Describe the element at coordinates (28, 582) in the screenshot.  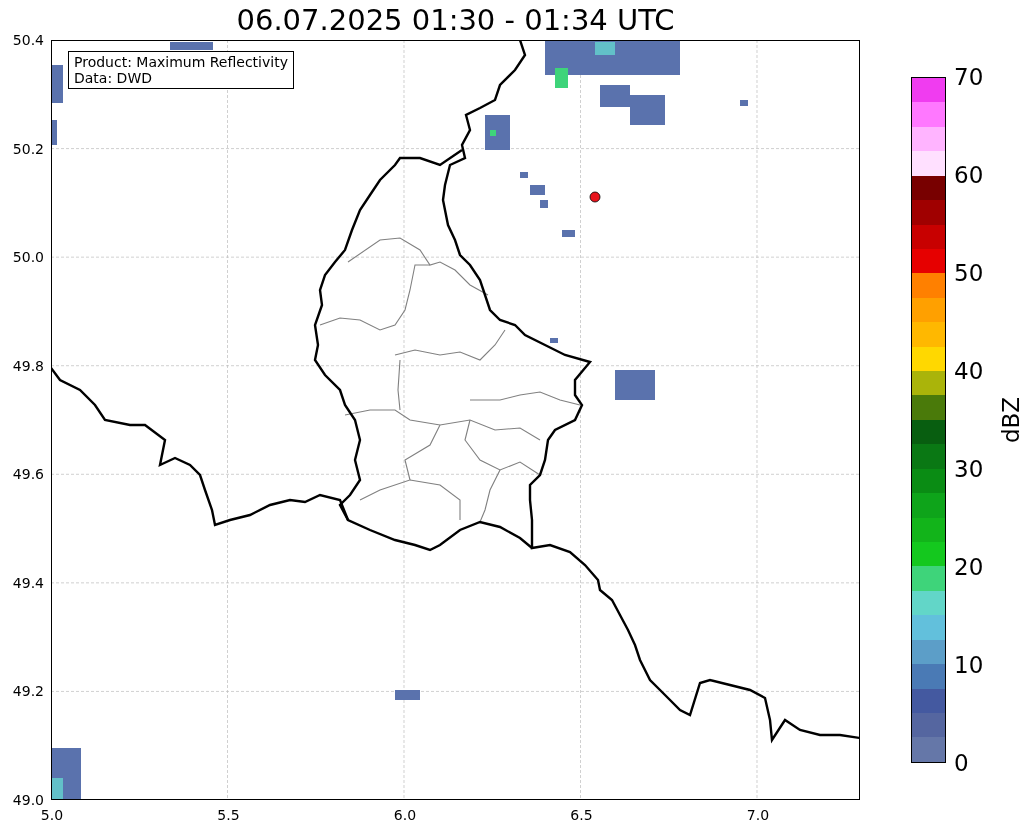
I see `y-tick-label: 49.4` at that location.